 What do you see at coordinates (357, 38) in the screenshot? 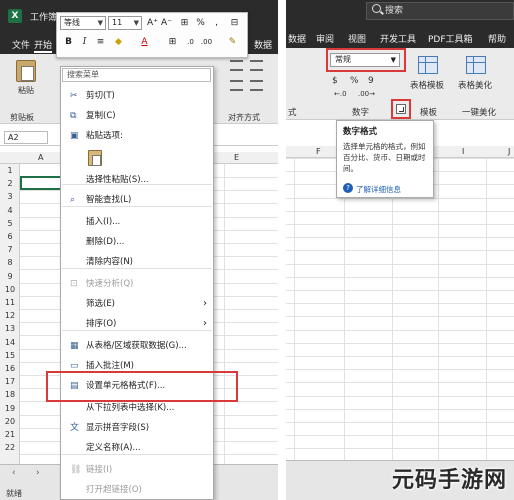
I see `menu-view: 视图` at bounding box center [357, 38].